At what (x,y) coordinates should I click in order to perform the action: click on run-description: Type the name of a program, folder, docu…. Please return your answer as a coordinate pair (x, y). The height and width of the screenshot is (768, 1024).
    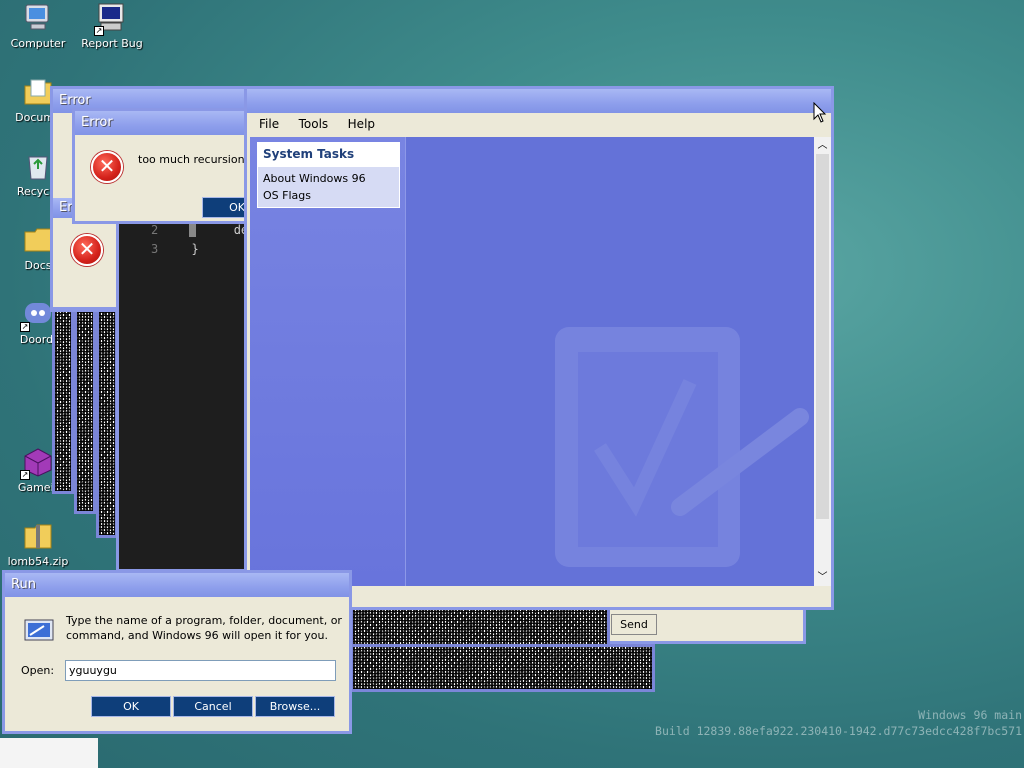
    Looking at the image, I should click on (204, 628).